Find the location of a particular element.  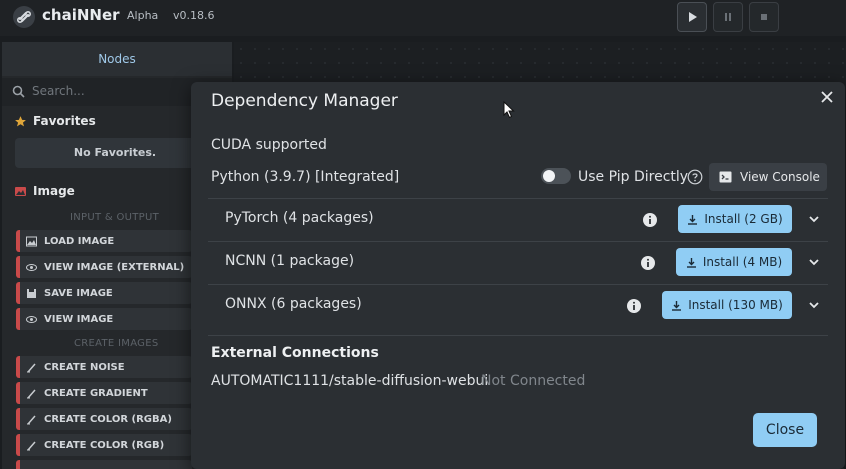

pause-icon is located at coordinates (728, 17).